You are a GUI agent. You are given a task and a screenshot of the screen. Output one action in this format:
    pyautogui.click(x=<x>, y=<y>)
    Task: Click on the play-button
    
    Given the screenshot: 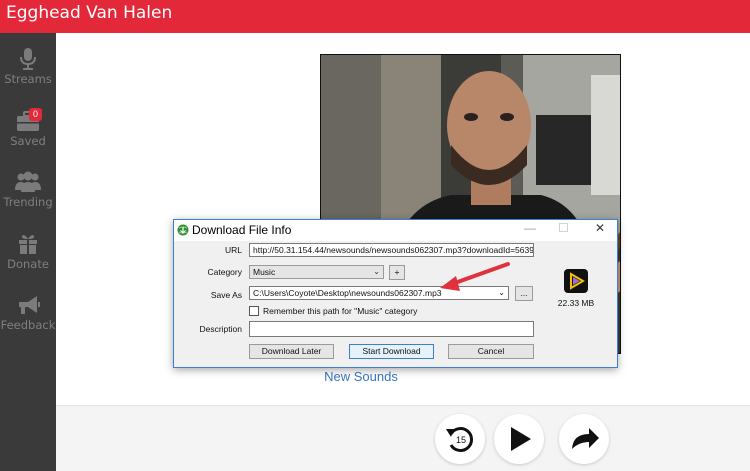 What is the action you would take?
    pyautogui.click(x=519, y=439)
    